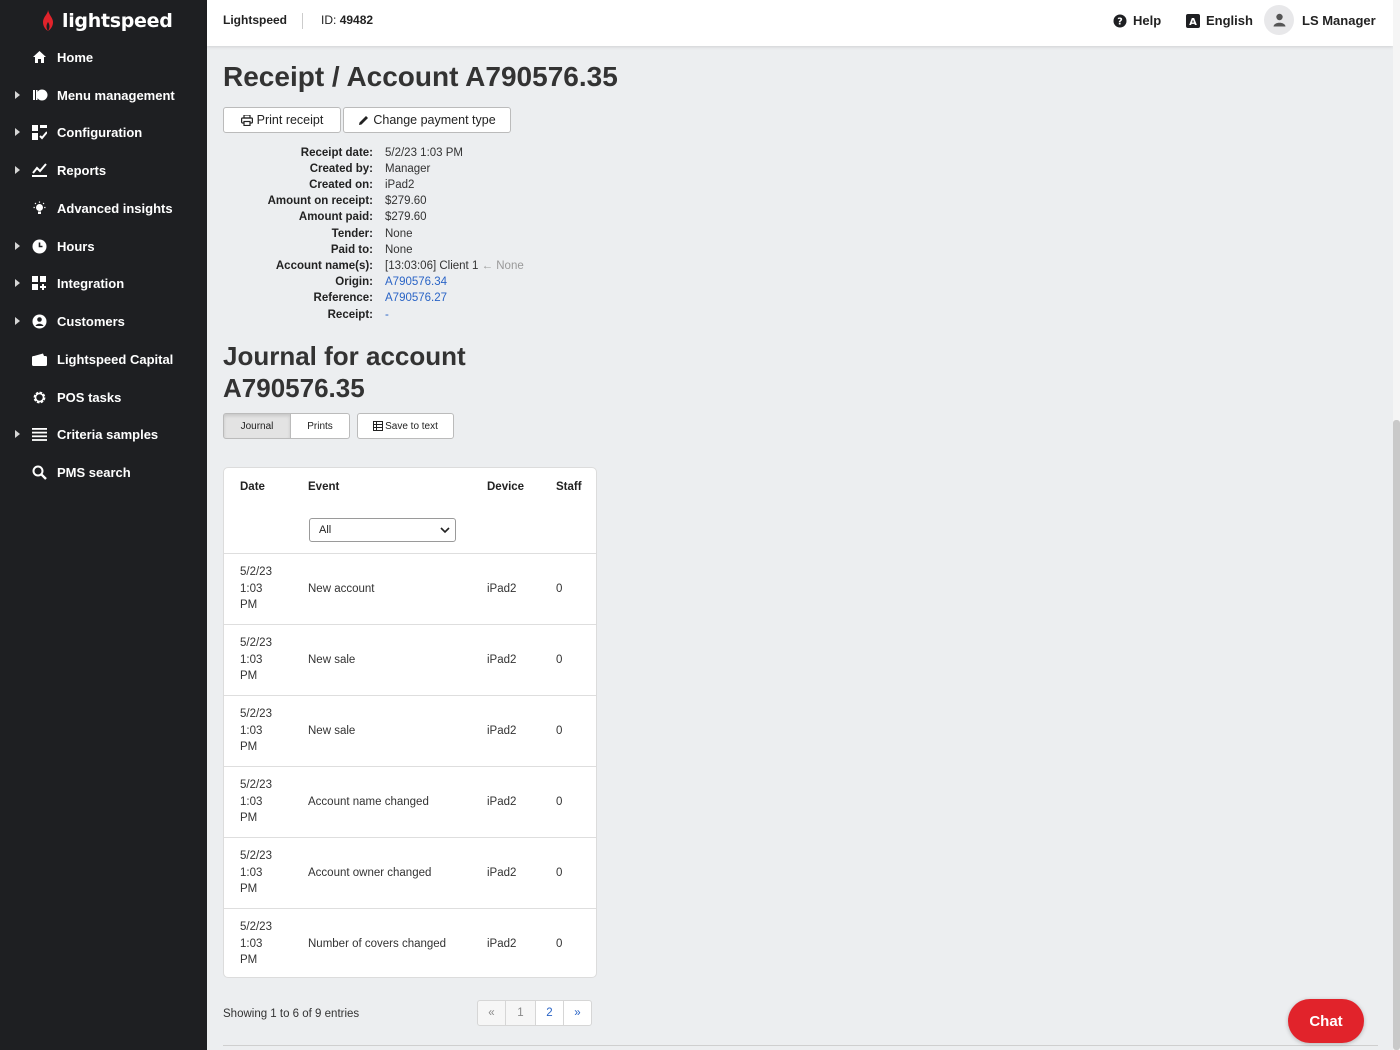 The image size is (1400, 1050). Describe the element at coordinates (400, 185) in the screenshot. I see `detail-value: iPad2` at that location.